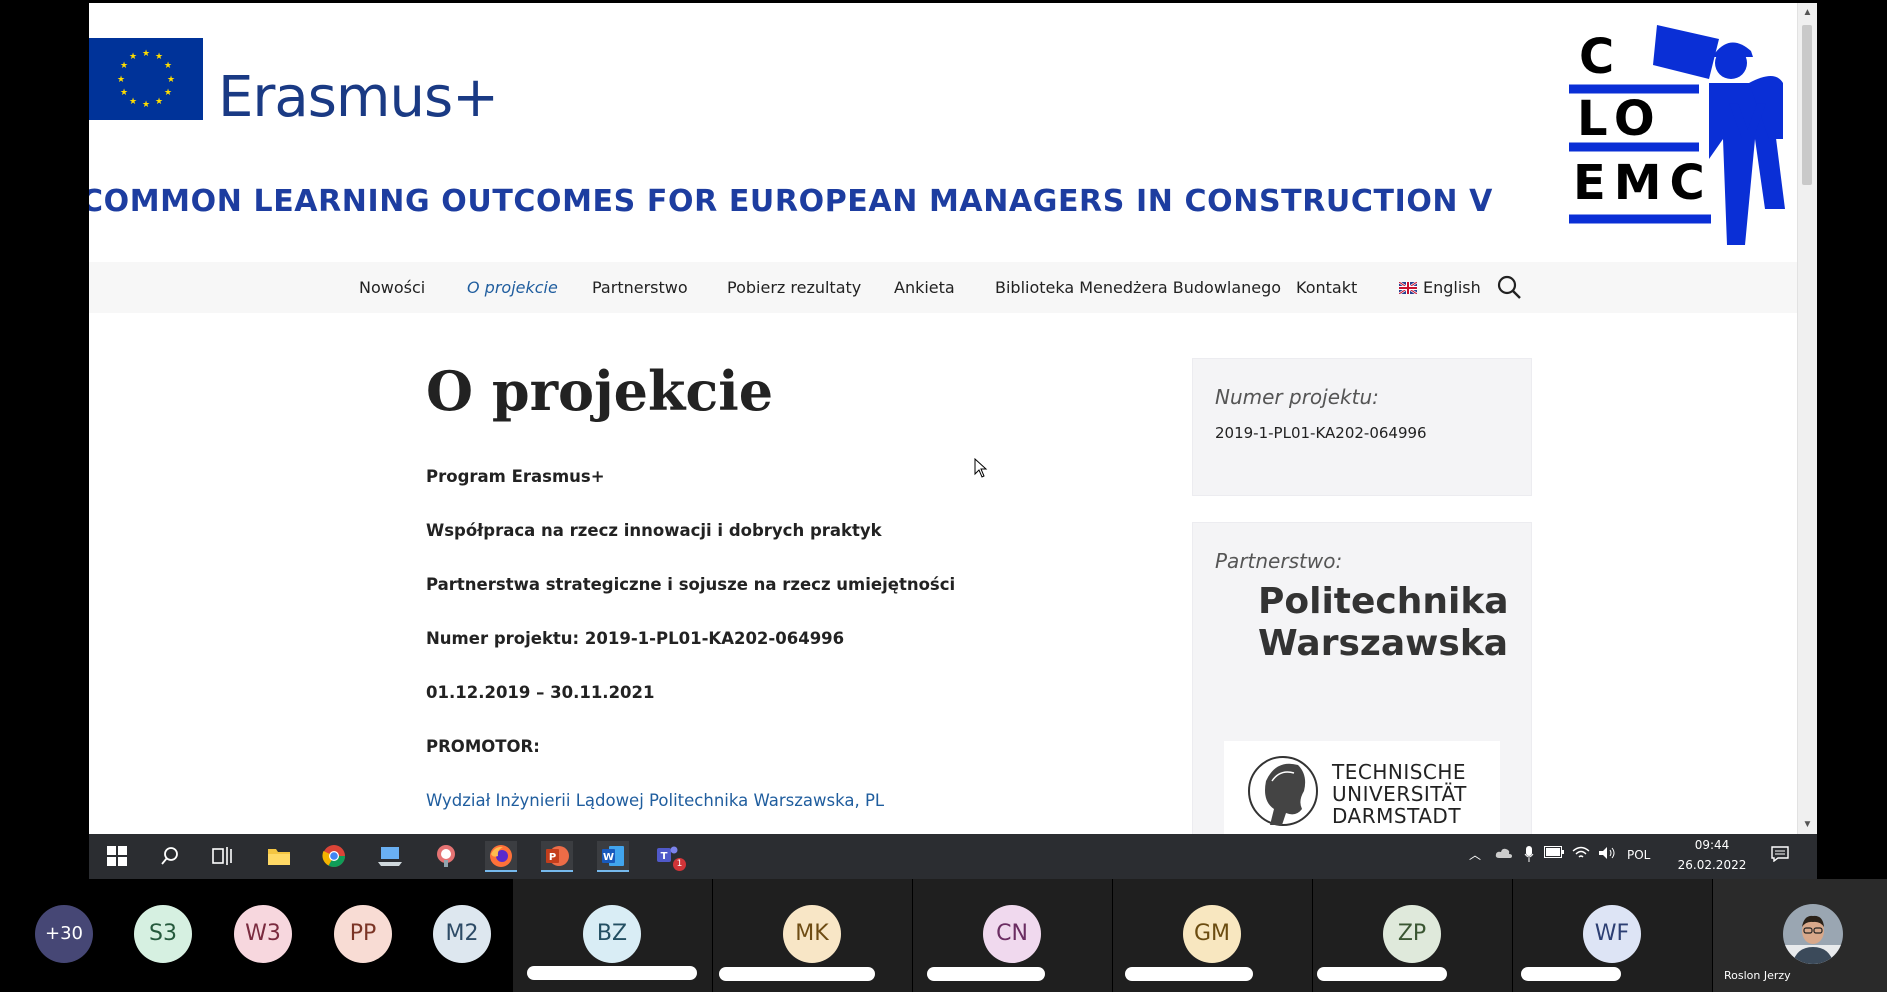  I want to click on scroll-down-arrow-icon: ▼, so click(1807, 824).